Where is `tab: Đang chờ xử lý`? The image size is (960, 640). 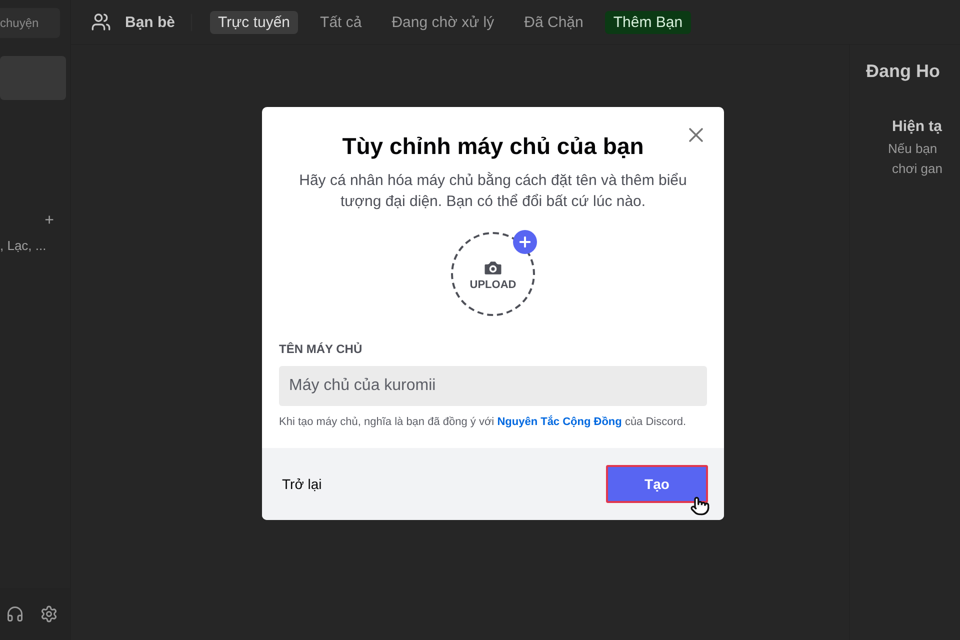 tab: Đang chờ xử lý is located at coordinates (443, 22).